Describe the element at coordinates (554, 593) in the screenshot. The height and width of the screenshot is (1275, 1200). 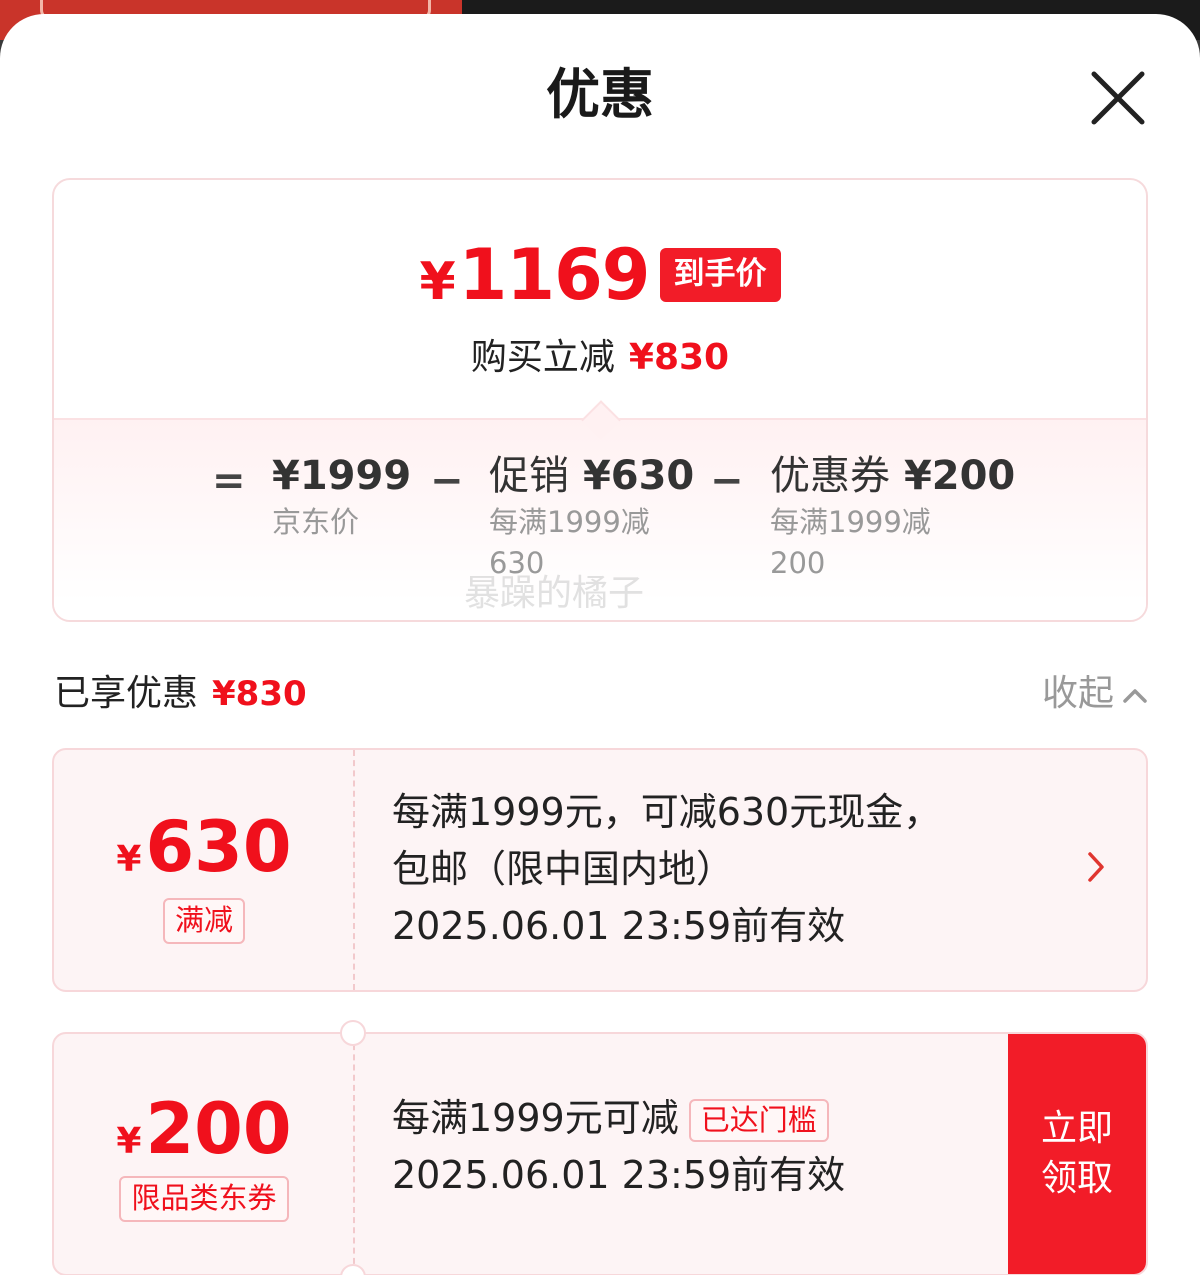
I see `watermark: 暴躁的橘子` at that location.